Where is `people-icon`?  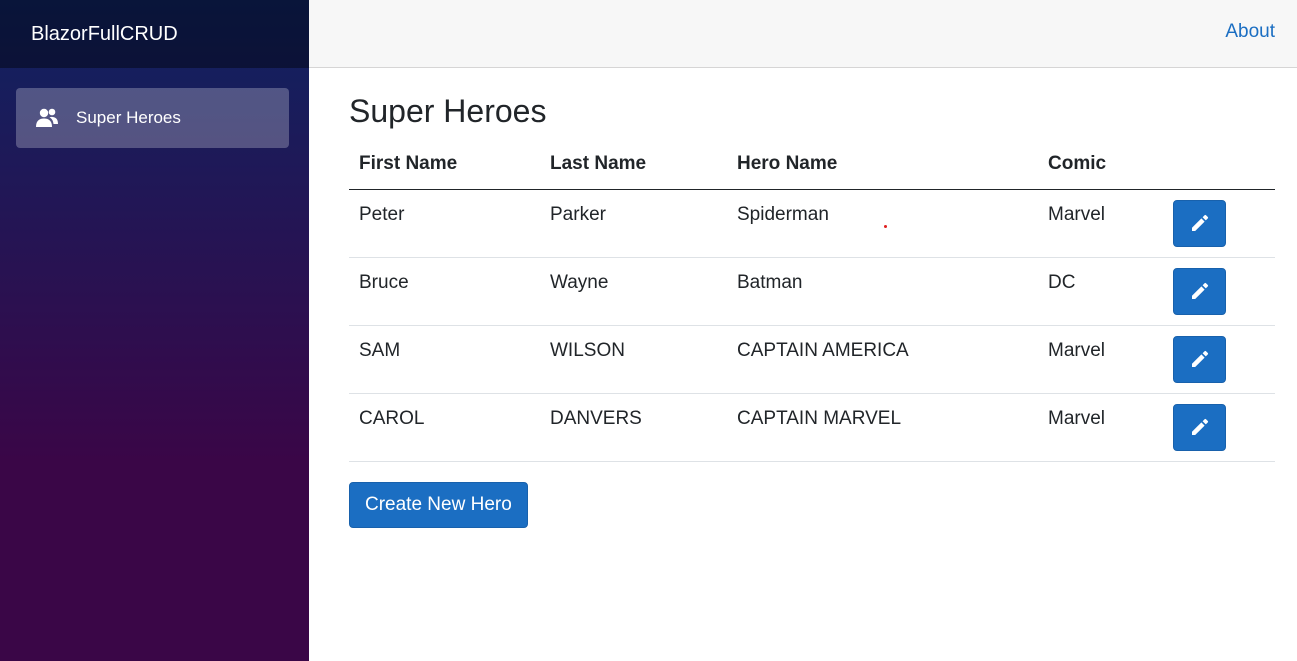
people-icon is located at coordinates (47, 118).